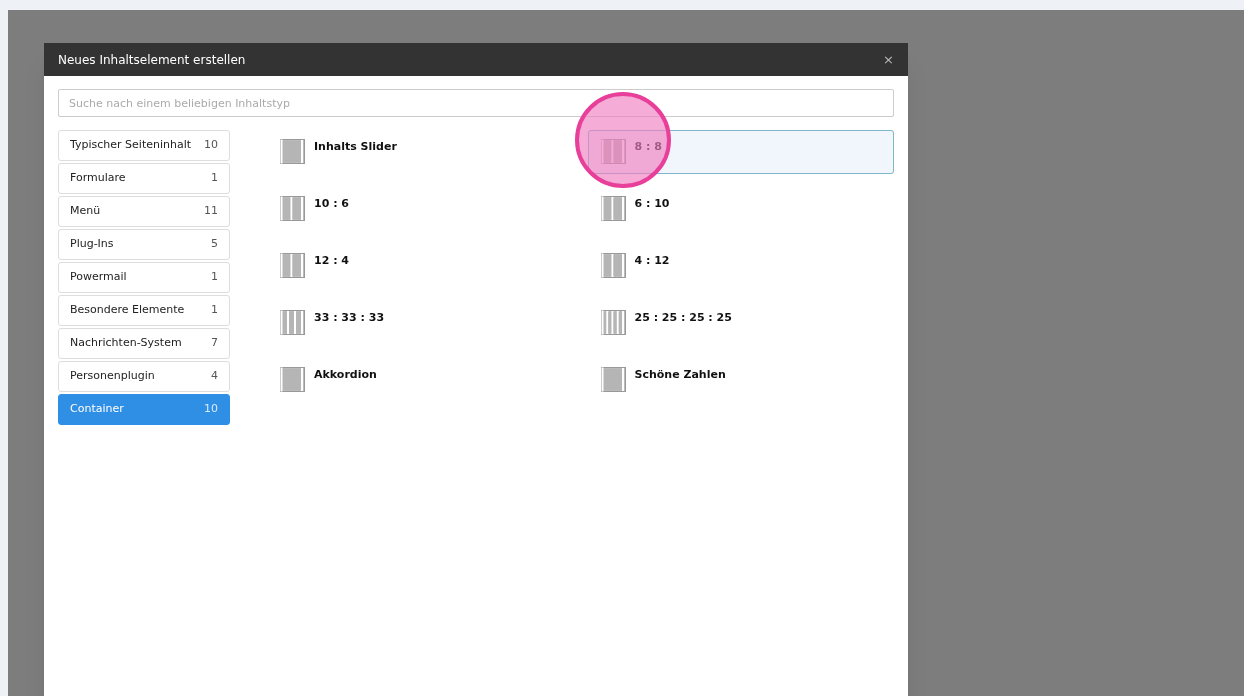 The image size is (1244, 696). What do you see at coordinates (420, 380) in the screenshot?
I see `content-element-option: Akkordion` at bounding box center [420, 380].